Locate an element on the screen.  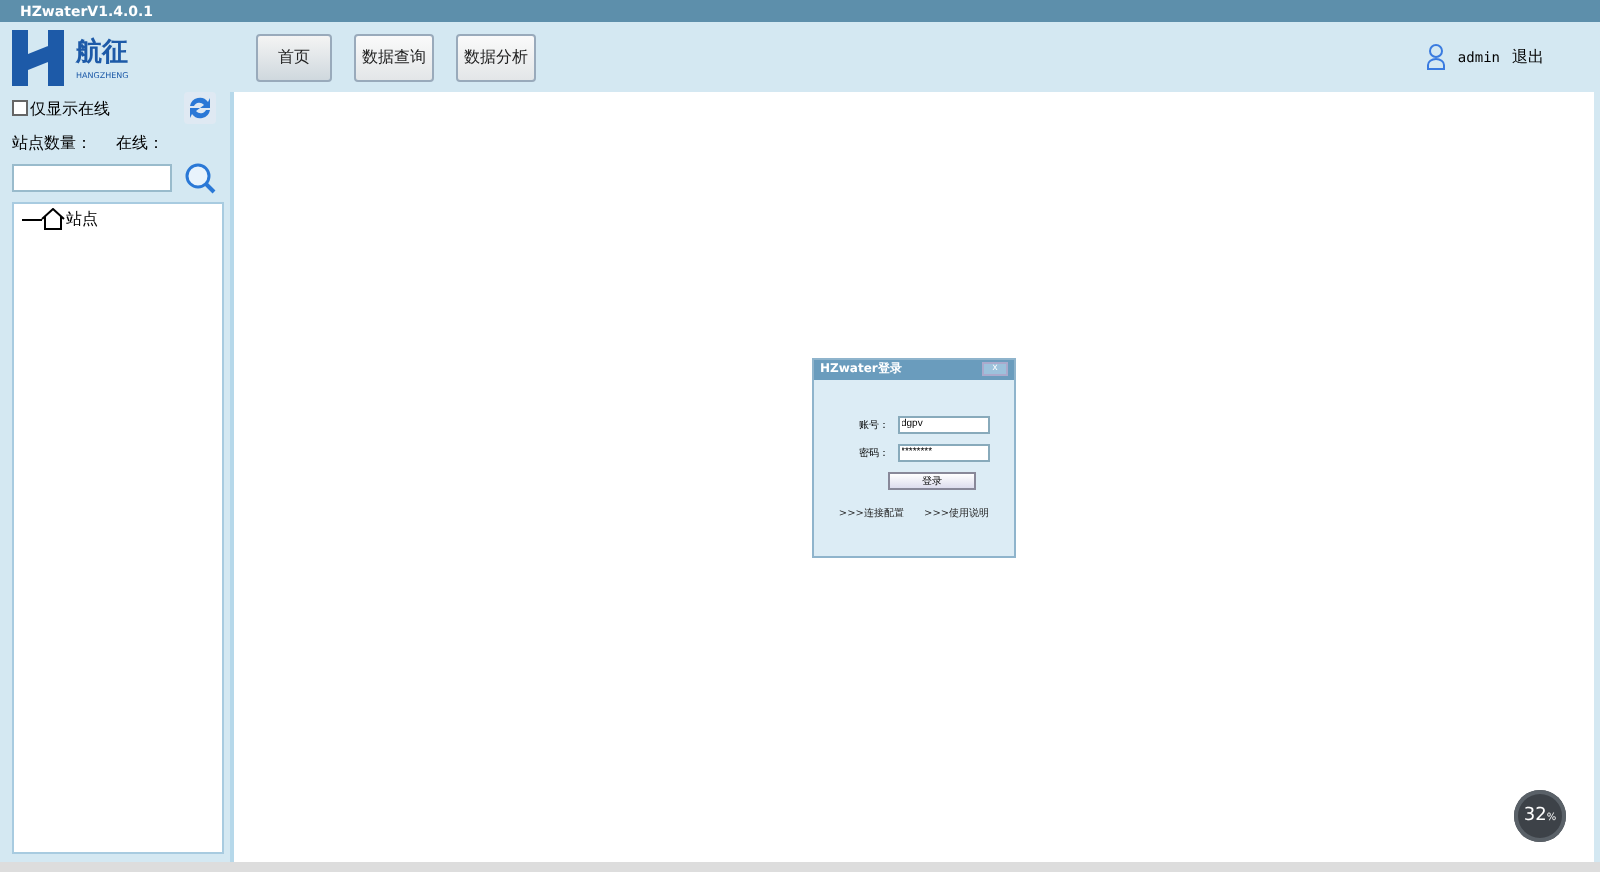
logout-link: 退出 is located at coordinates (1528, 57).